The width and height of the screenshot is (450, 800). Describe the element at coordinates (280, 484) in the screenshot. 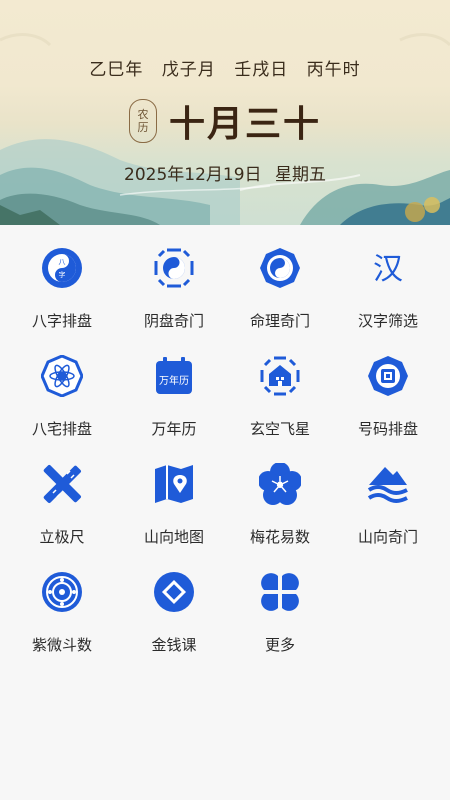

I see `plum-blossom-icon` at that location.